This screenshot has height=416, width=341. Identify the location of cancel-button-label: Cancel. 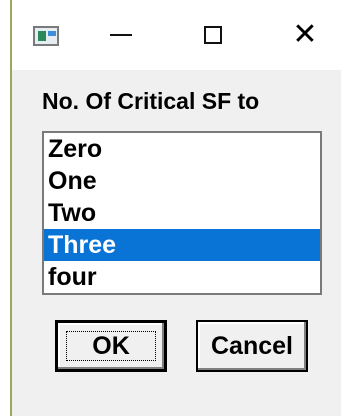
(252, 345).